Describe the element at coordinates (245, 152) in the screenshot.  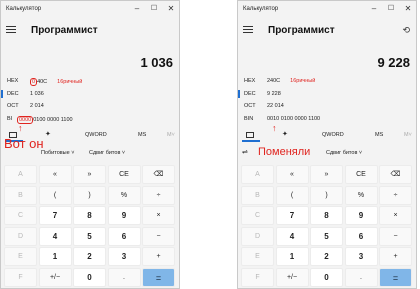
I see `bitwise-icon: ⇌` at that location.